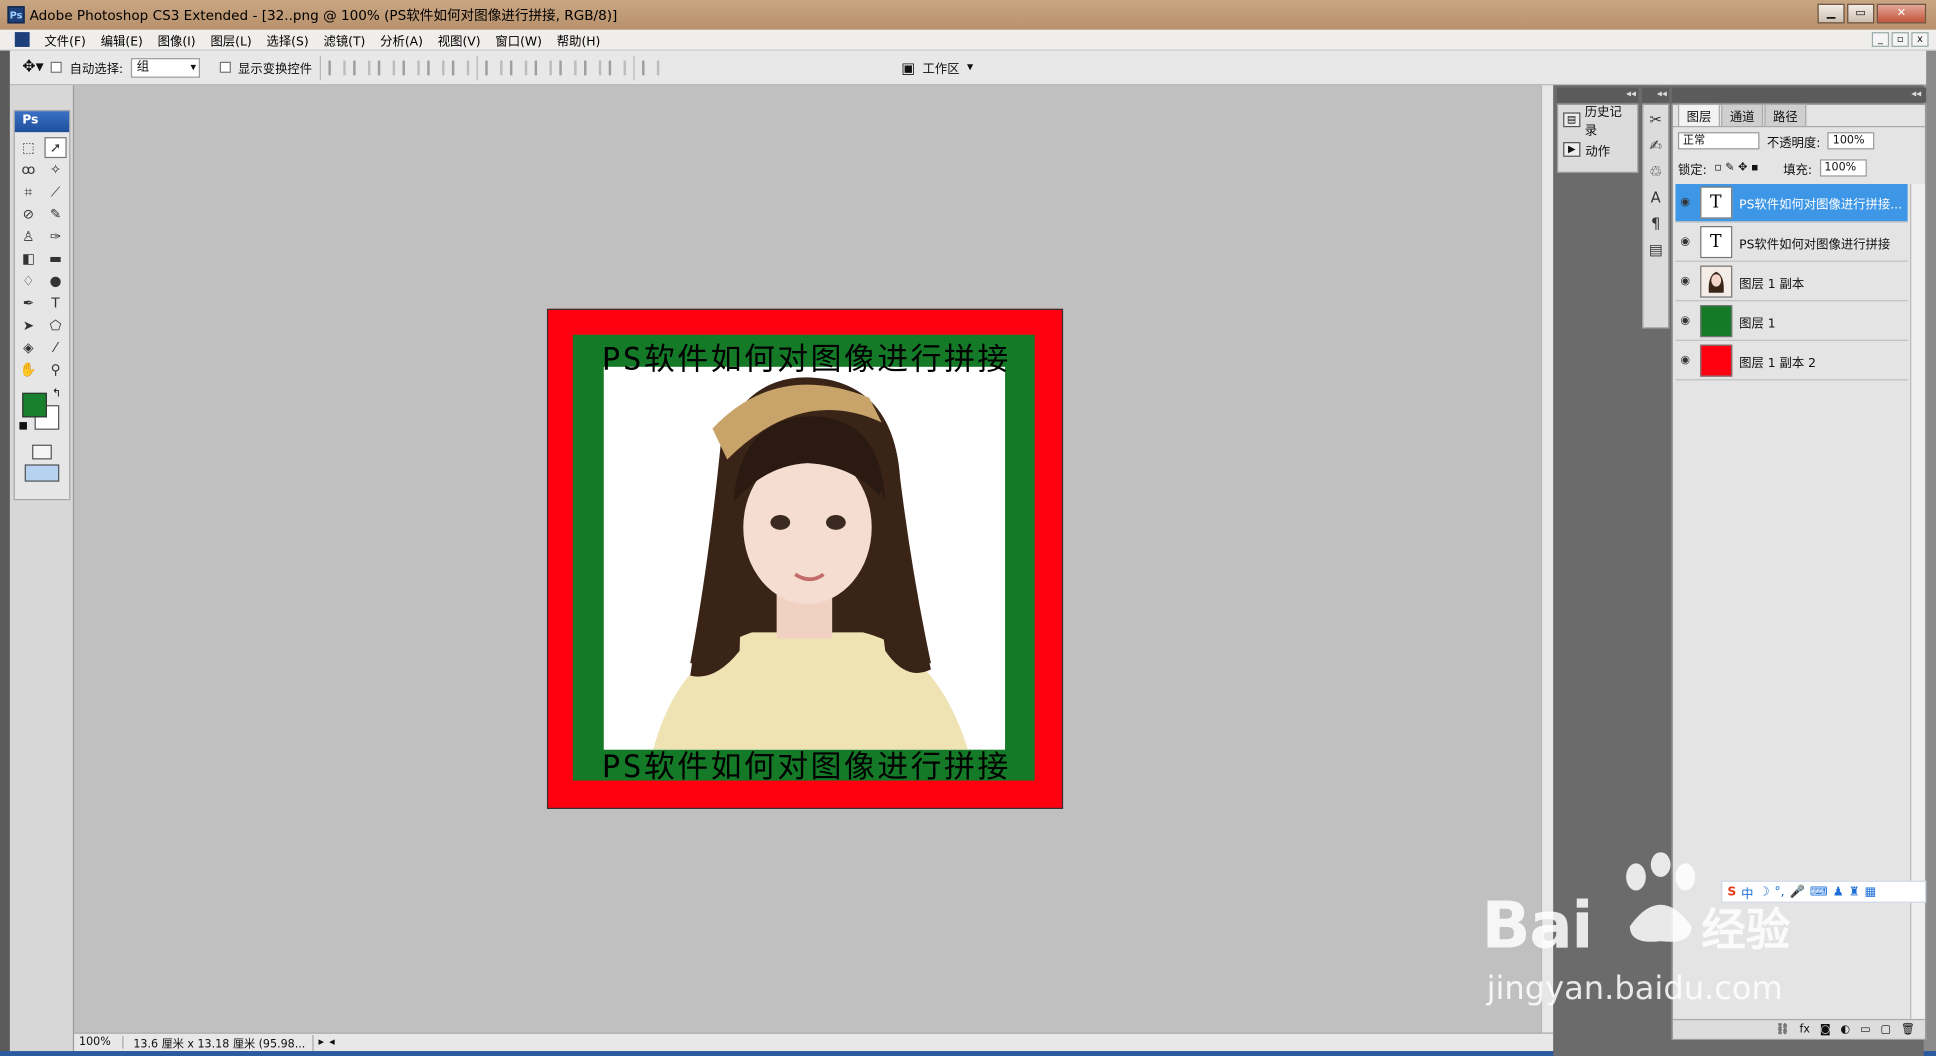 Image resolution: width=1936 pixels, height=1056 pixels. Describe the element at coordinates (1854, 892) in the screenshot. I see `skin-icon: ♜` at that location.